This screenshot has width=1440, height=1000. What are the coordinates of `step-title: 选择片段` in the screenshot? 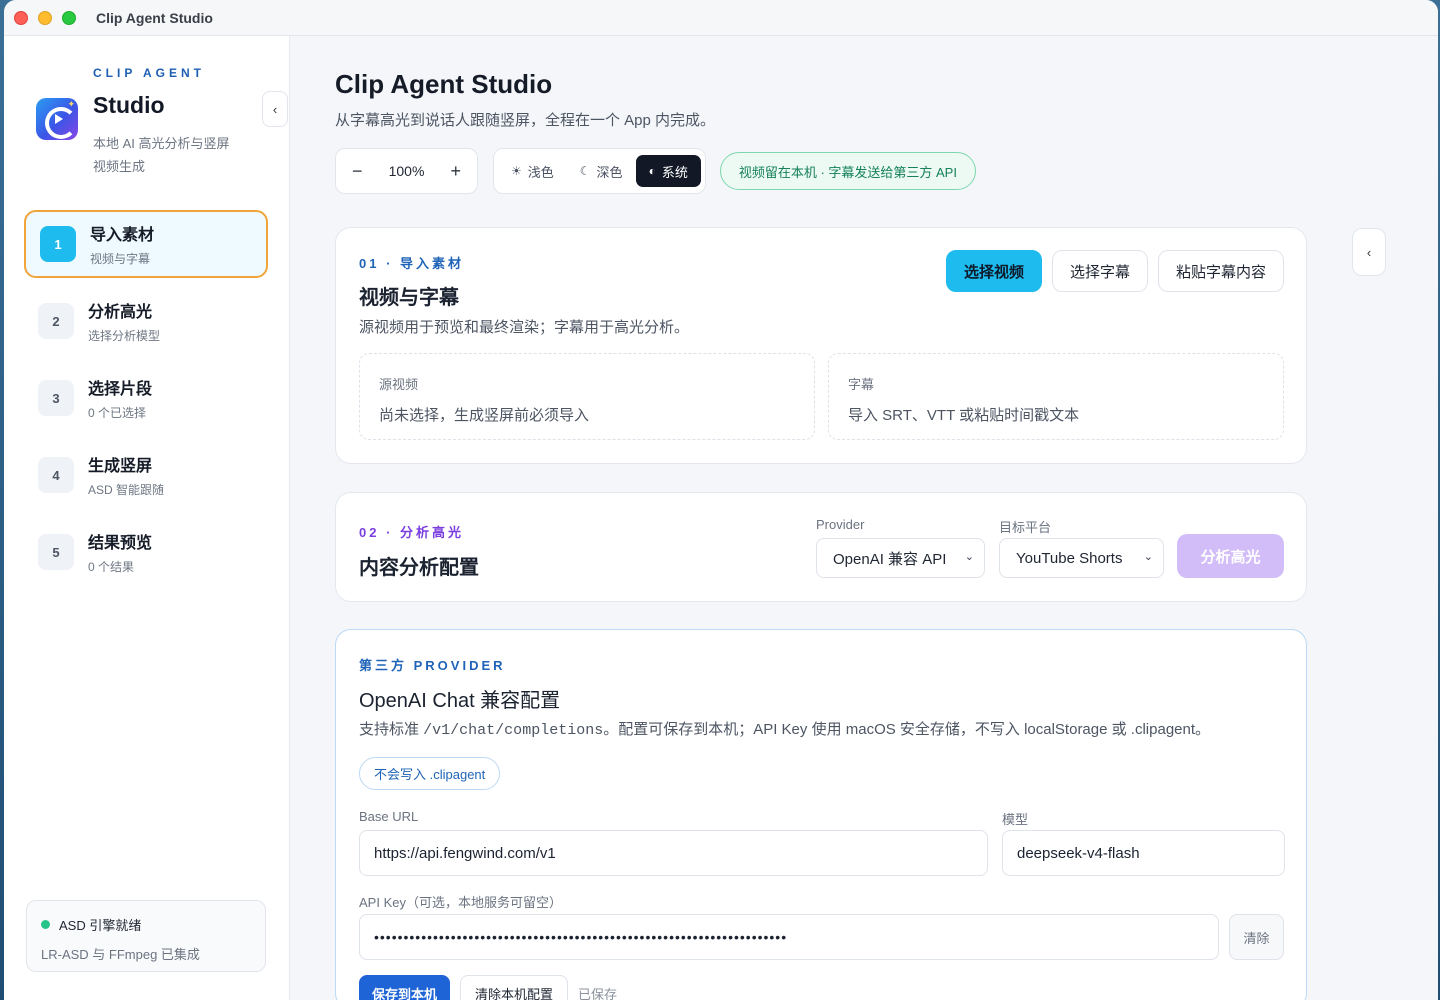 It's located at (120, 389).